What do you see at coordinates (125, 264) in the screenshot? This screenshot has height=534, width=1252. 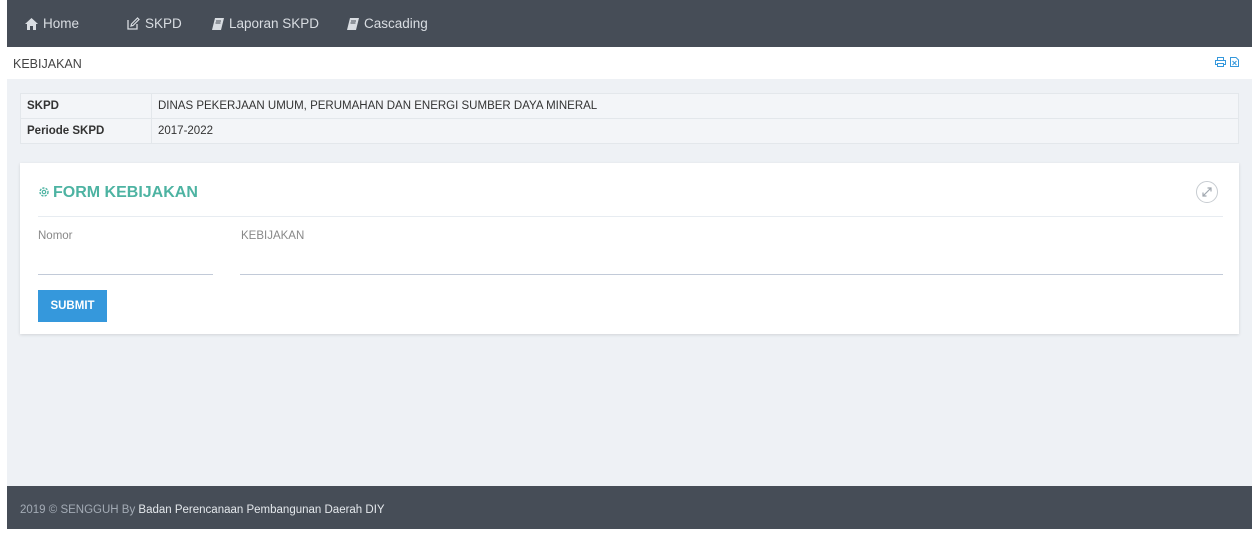 I see `nomor-field` at bounding box center [125, 264].